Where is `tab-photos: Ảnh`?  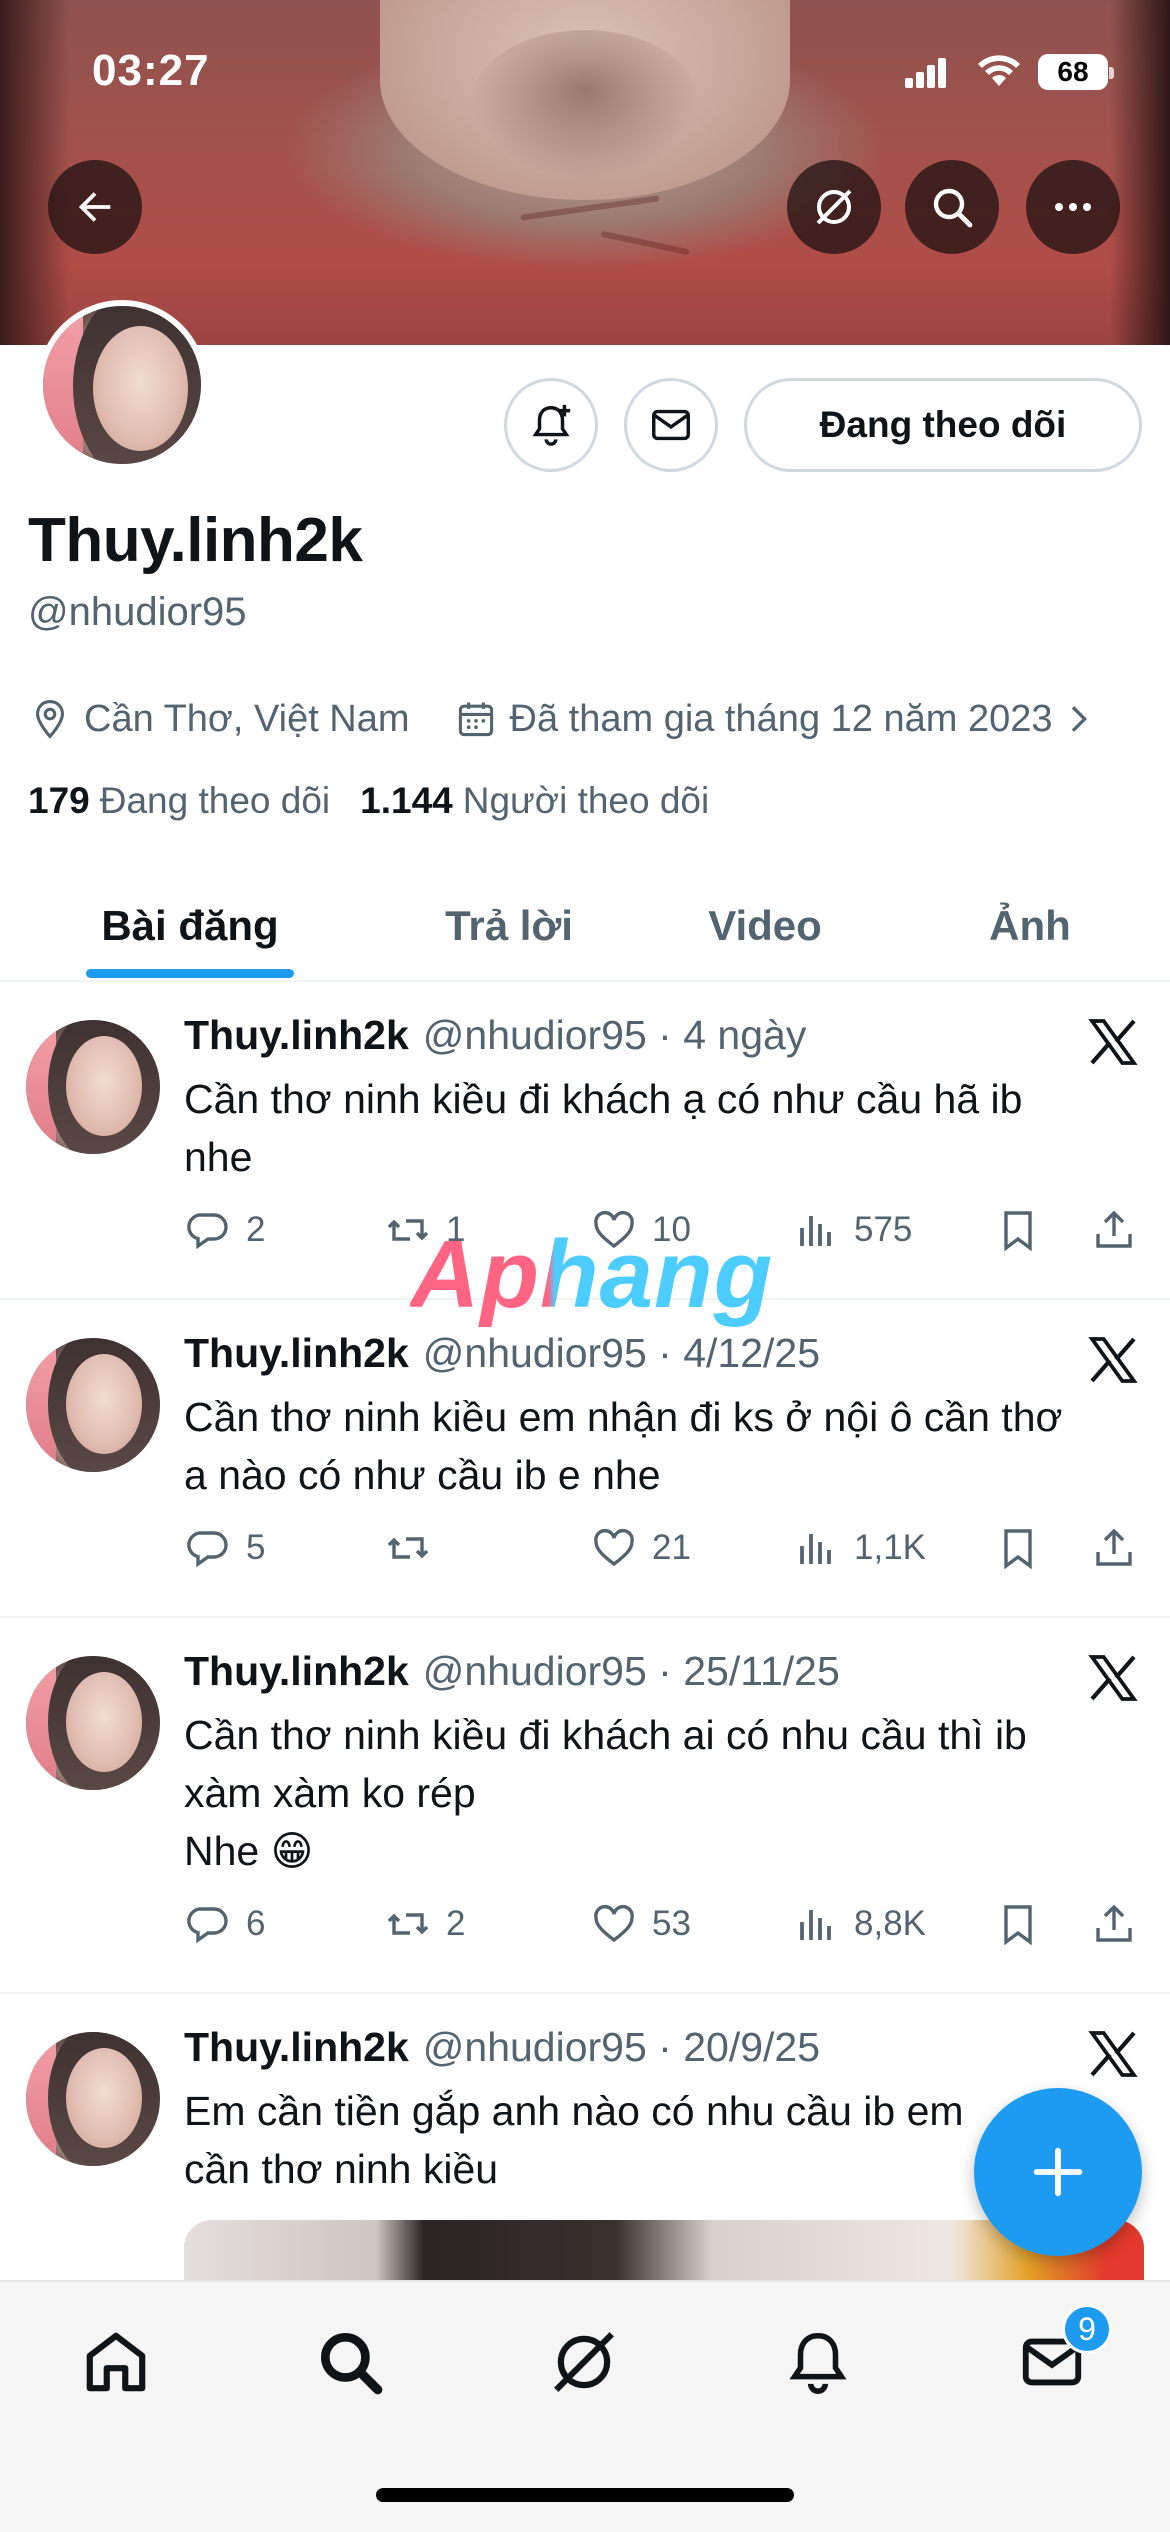
tab-photos: Ảnh is located at coordinates (1030, 926).